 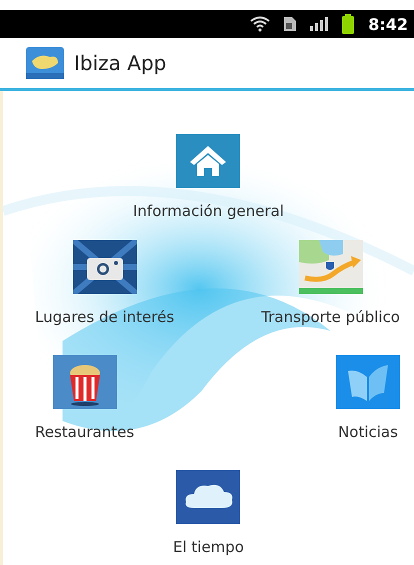 What do you see at coordinates (348, 24) in the screenshot?
I see `battery-icon` at bounding box center [348, 24].